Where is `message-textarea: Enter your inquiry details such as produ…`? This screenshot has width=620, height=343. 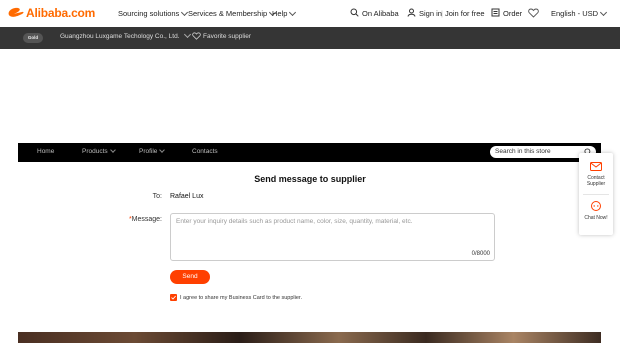
message-textarea: Enter your inquiry details such as produ… is located at coordinates (332, 237).